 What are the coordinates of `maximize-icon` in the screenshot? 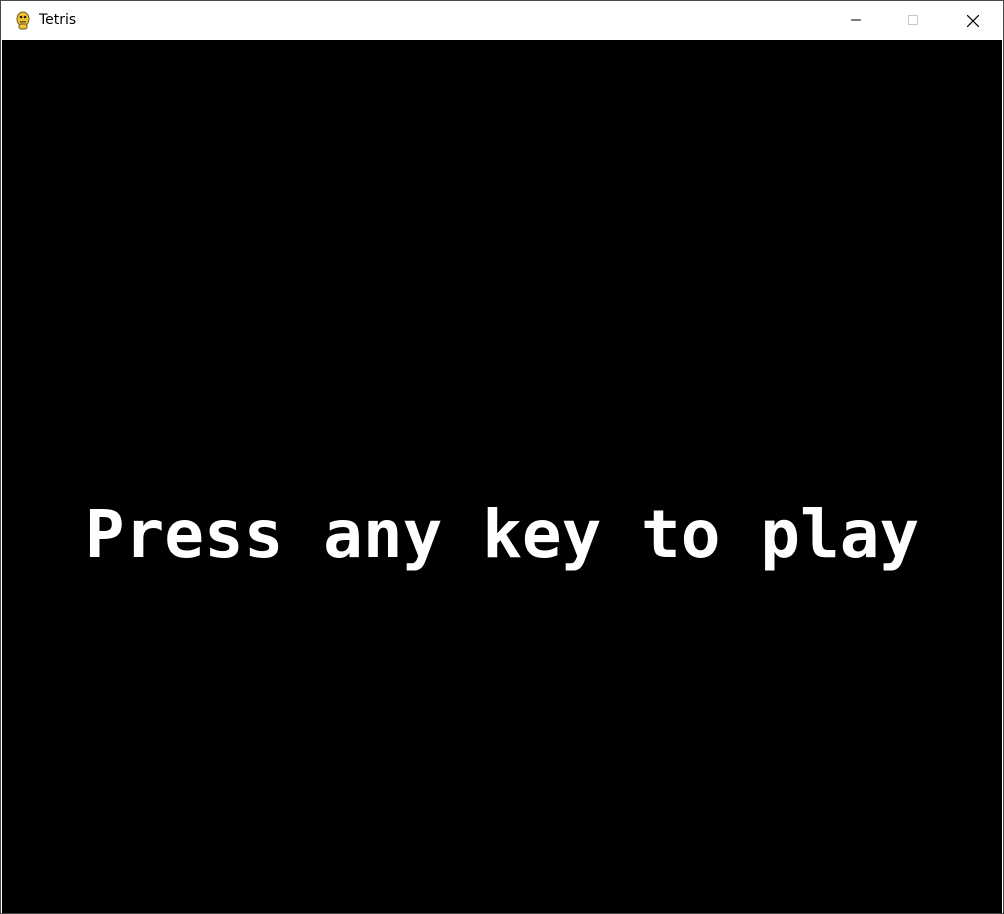 It's located at (913, 20).